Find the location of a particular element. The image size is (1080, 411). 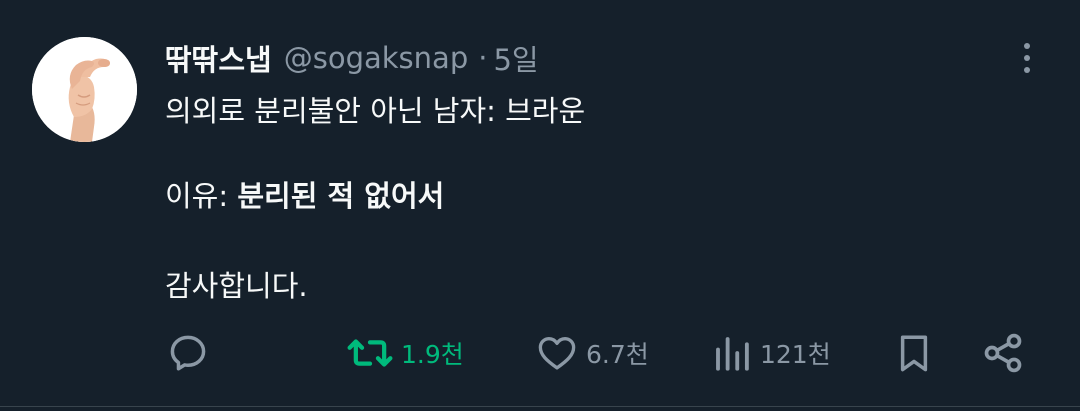

like-count: 6.7천 is located at coordinates (617, 354).